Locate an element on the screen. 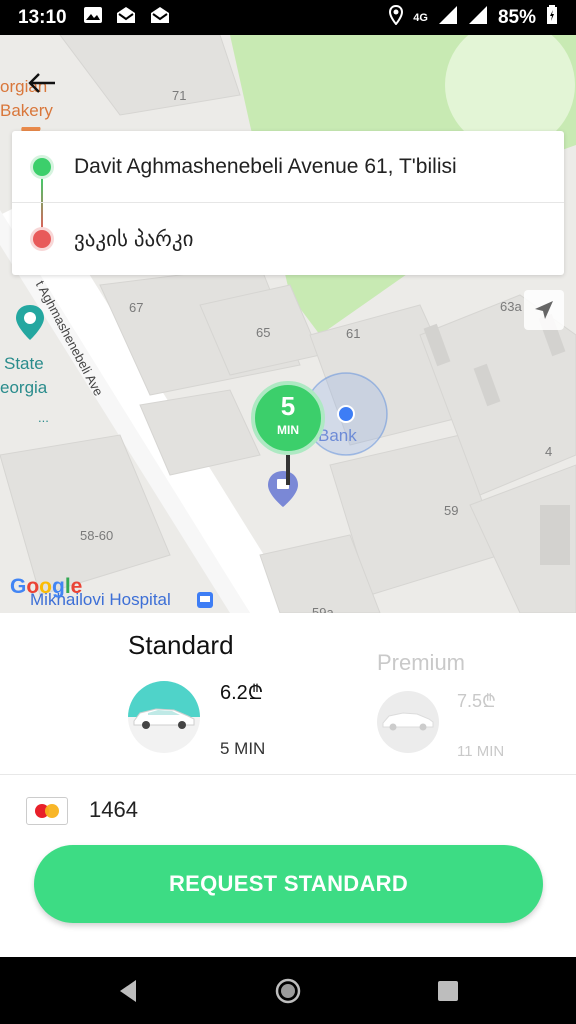  map-label-65: 65 is located at coordinates (263, 332).